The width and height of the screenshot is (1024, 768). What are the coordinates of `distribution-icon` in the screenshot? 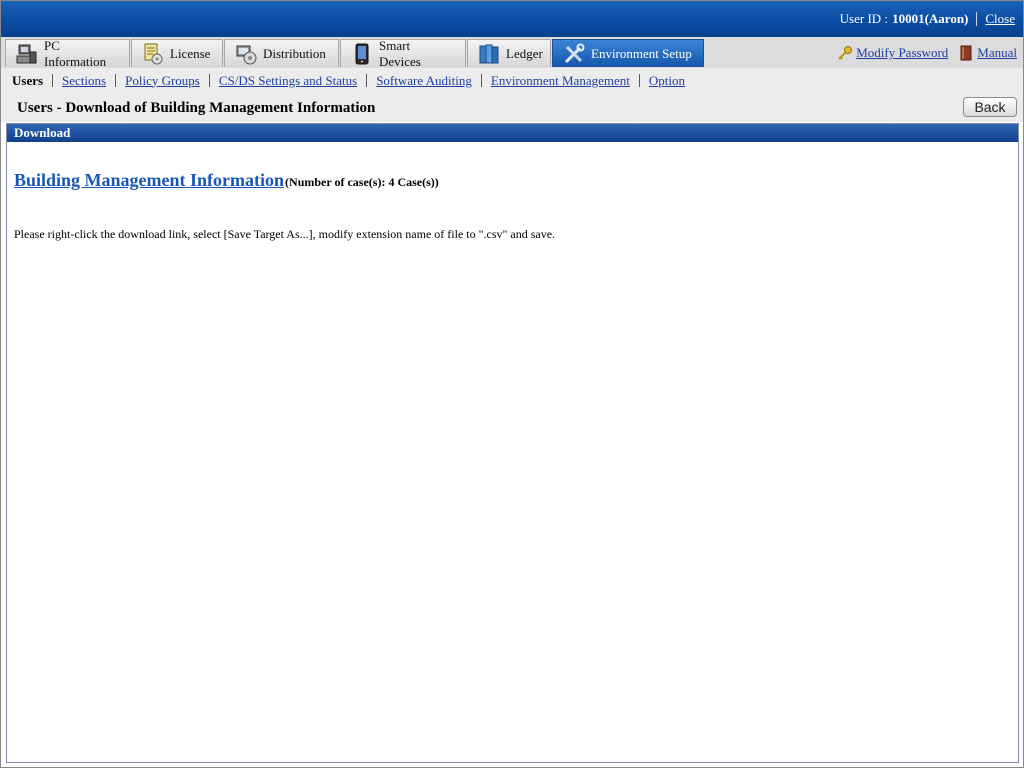 It's located at (246, 54).